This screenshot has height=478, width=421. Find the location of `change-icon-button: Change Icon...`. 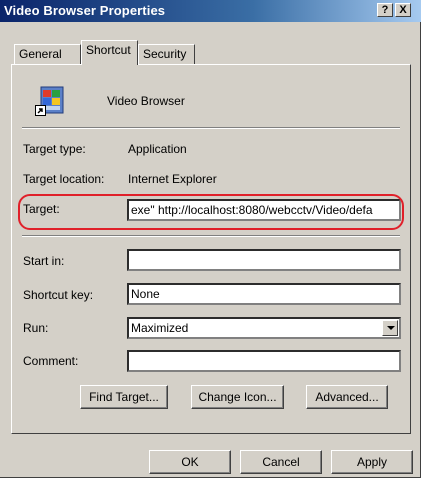

change-icon-button: Change Icon... is located at coordinates (237, 397).